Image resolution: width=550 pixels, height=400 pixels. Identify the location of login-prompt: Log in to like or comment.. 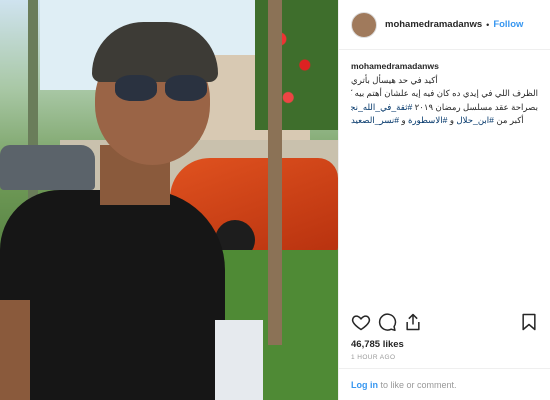
(404, 385).